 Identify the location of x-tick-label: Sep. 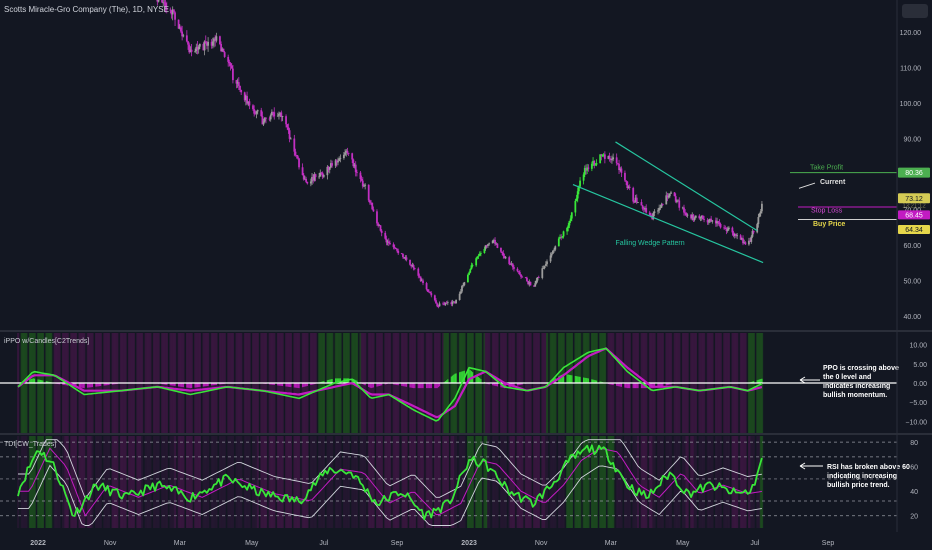
(828, 543).